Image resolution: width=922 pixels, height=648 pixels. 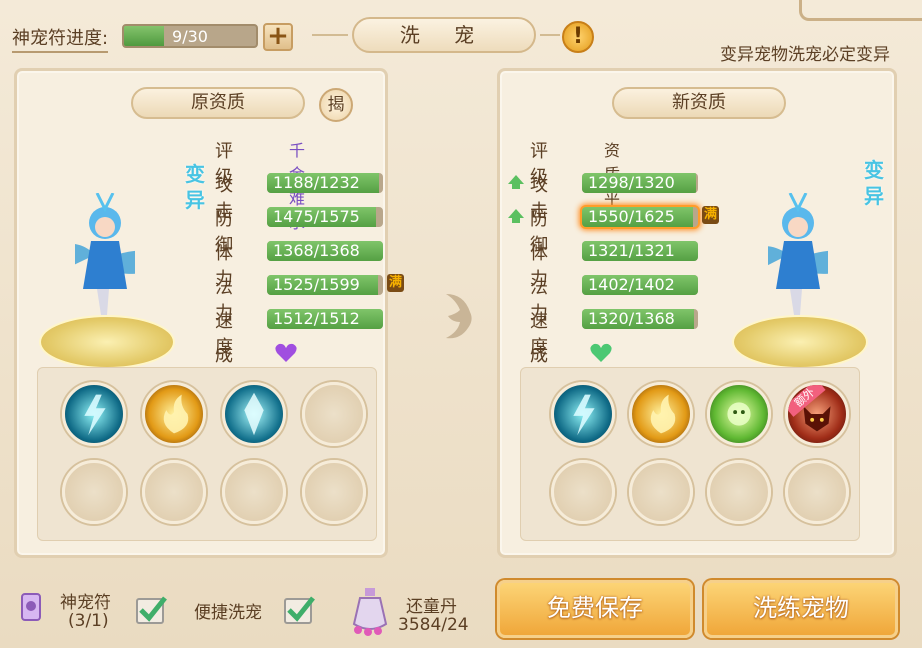 I want to click on stat-bar: 1402/1402, so click(x=640, y=285).